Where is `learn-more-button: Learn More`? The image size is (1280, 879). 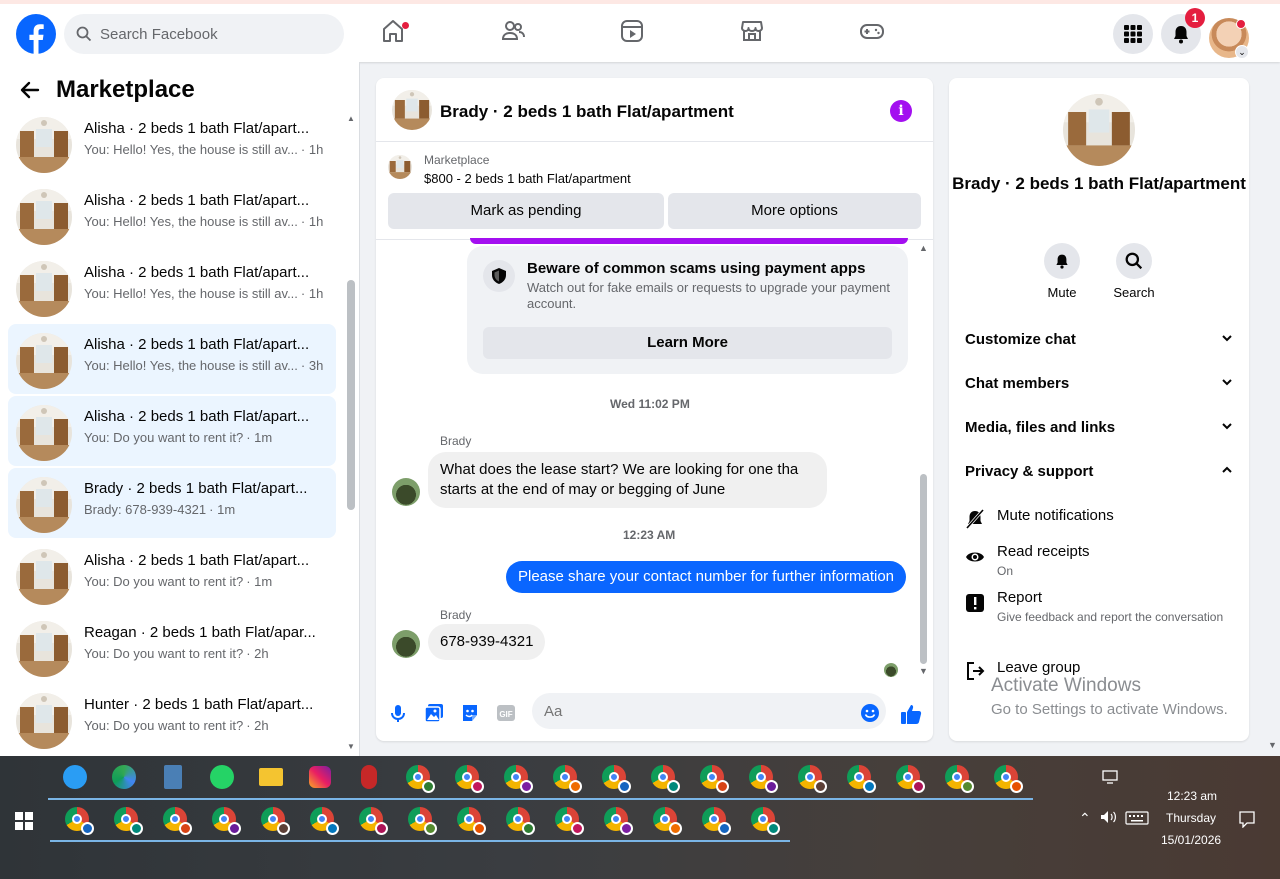 learn-more-button: Learn More is located at coordinates (687, 343).